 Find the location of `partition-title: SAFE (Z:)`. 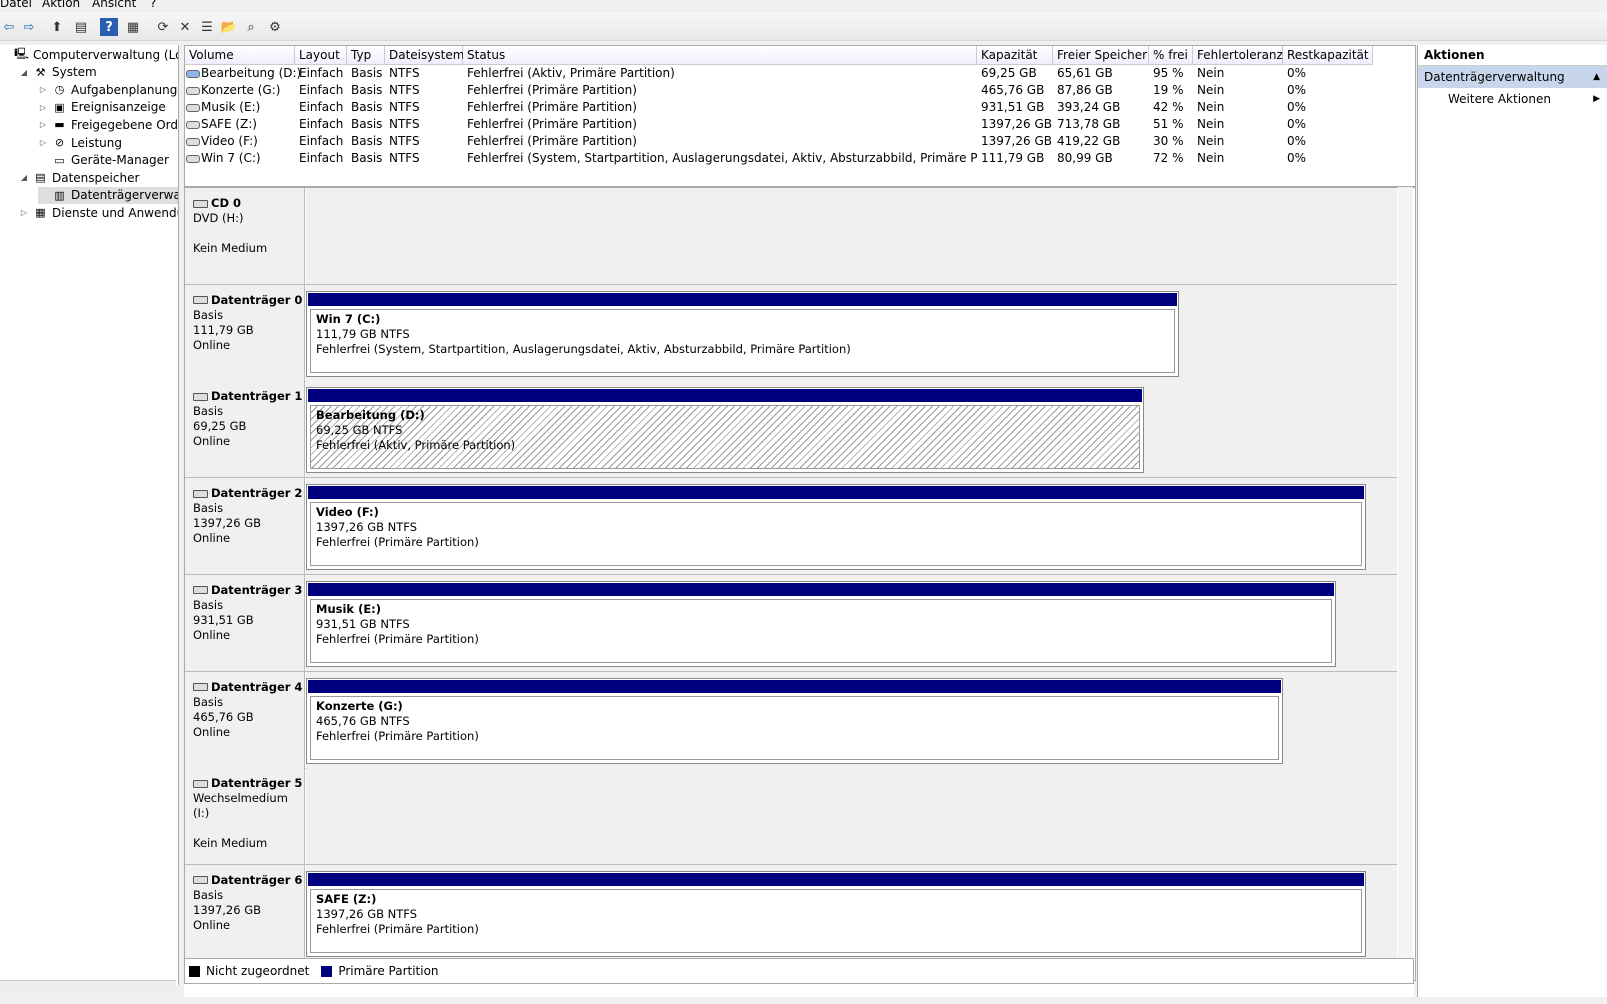

partition-title: SAFE (Z:) is located at coordinates (346, 898).